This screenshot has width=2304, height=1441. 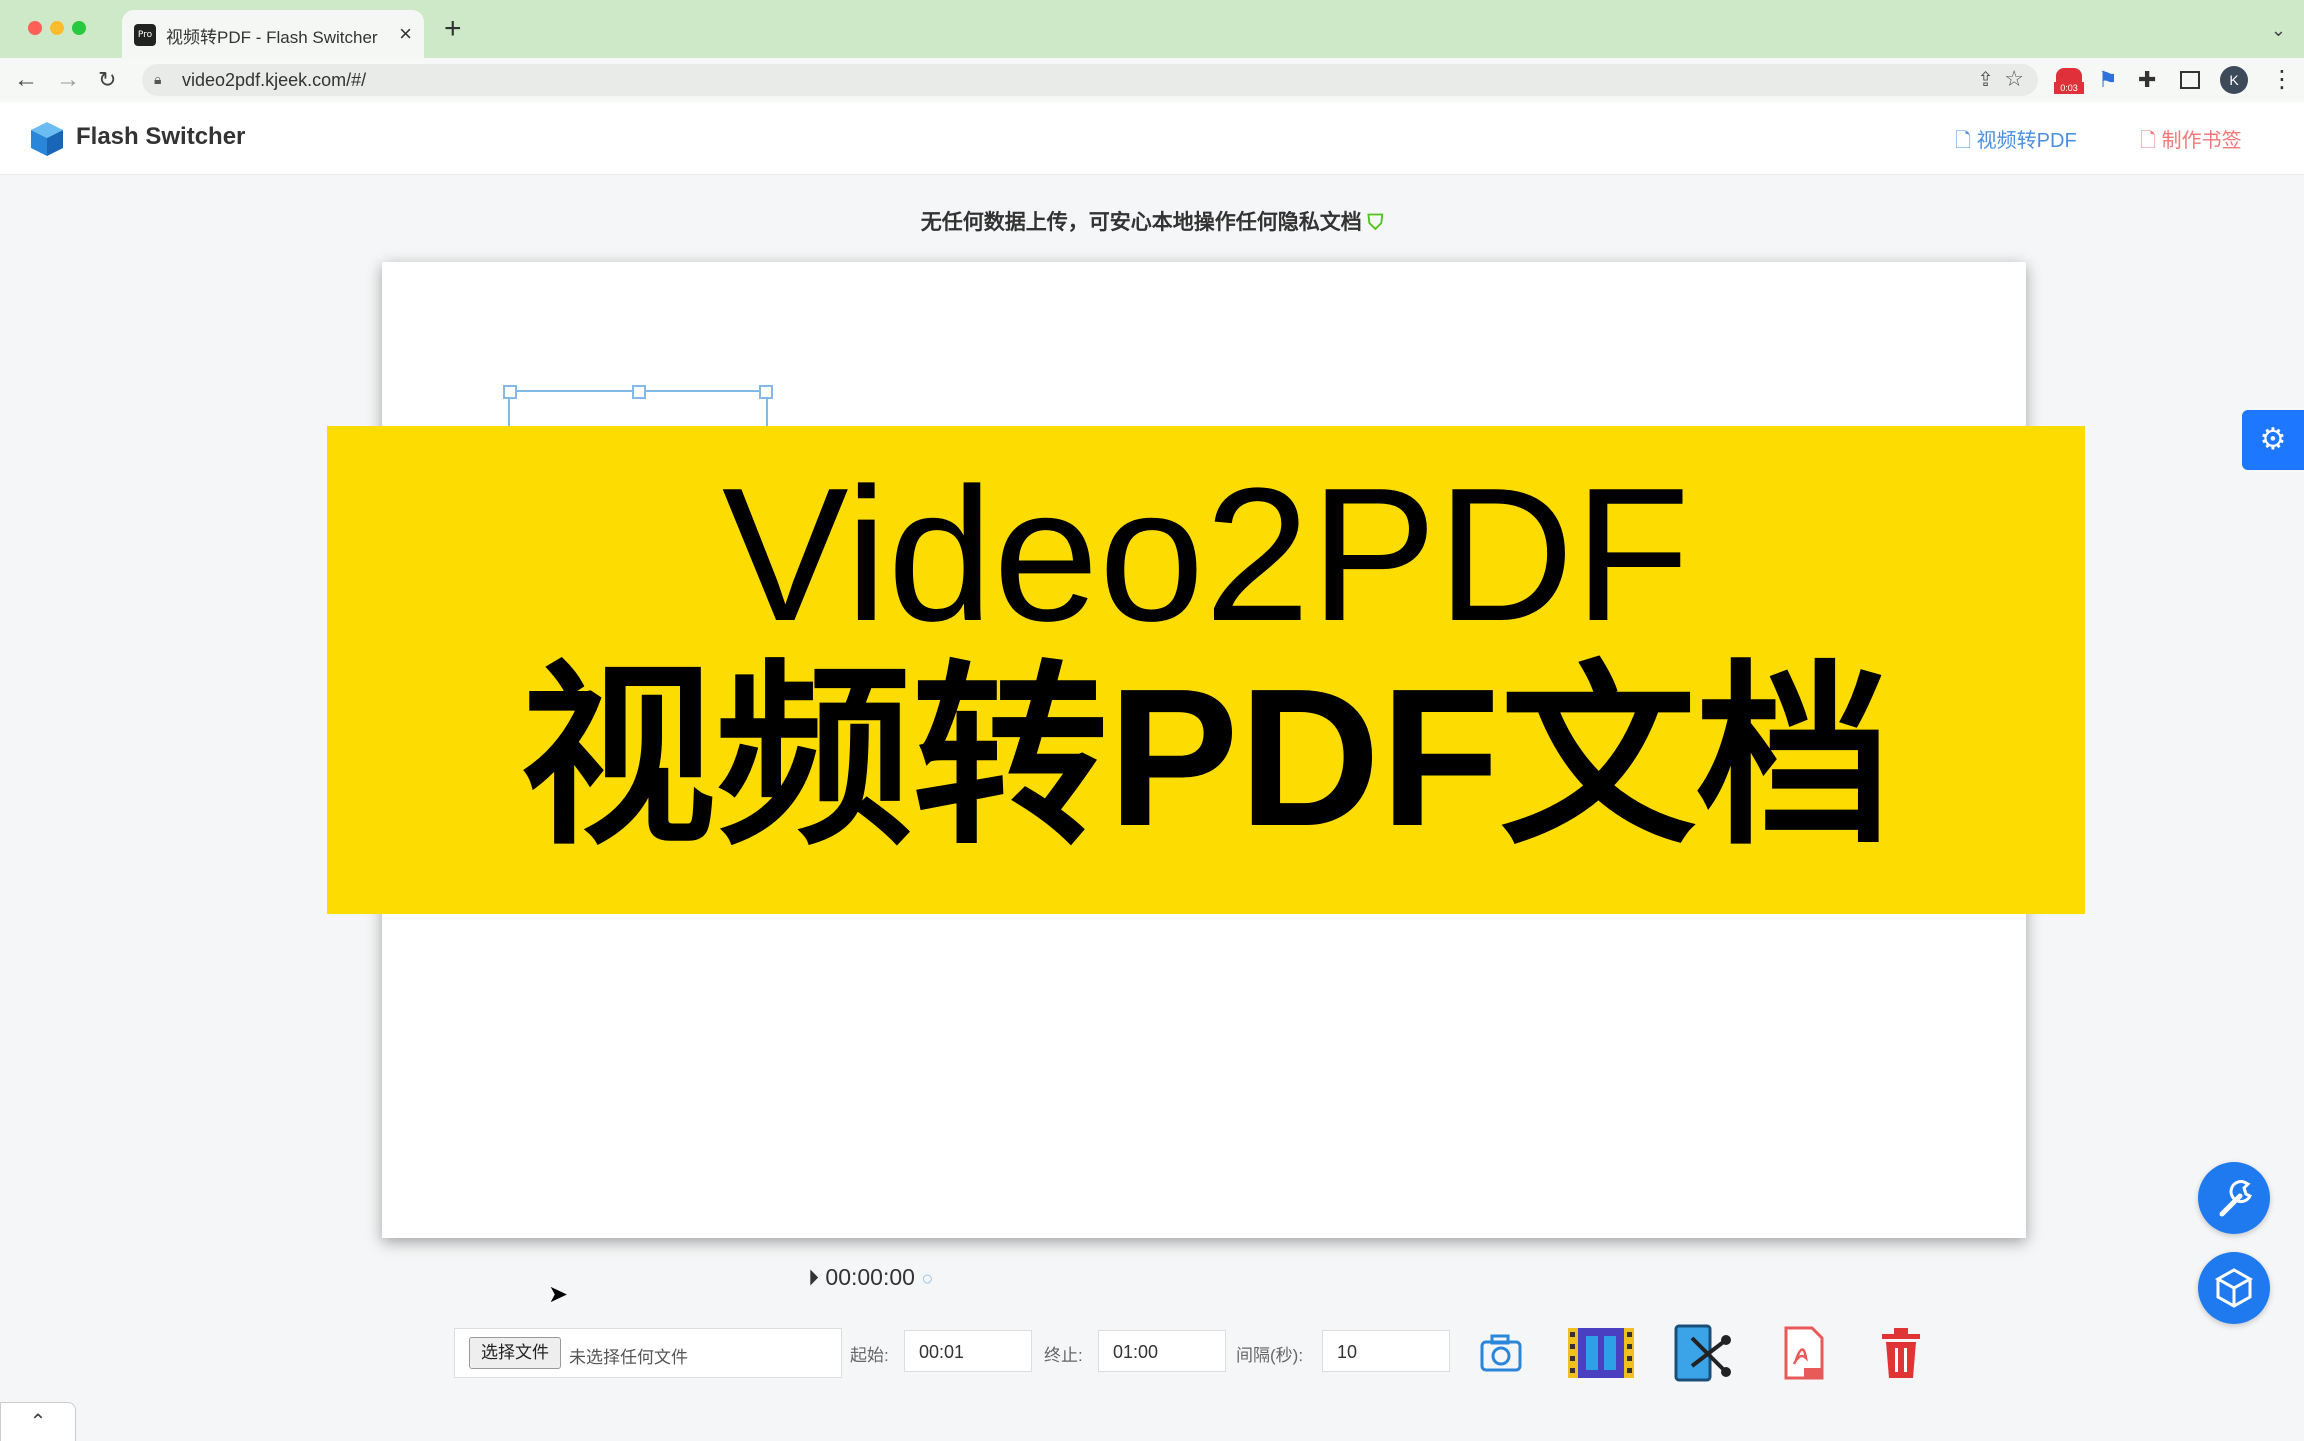 I want to click on recorder-extension-icon: 0:03, so click(x=2069, y=80).